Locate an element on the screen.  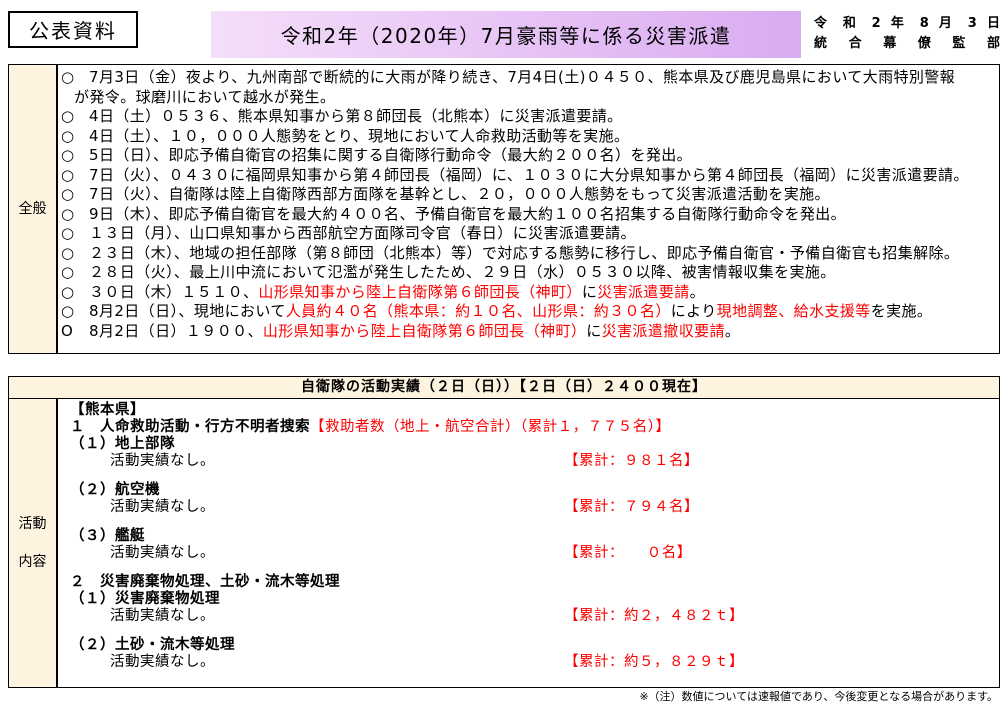
overview-item-text: を実施。 is located at coordinates (901, 311).